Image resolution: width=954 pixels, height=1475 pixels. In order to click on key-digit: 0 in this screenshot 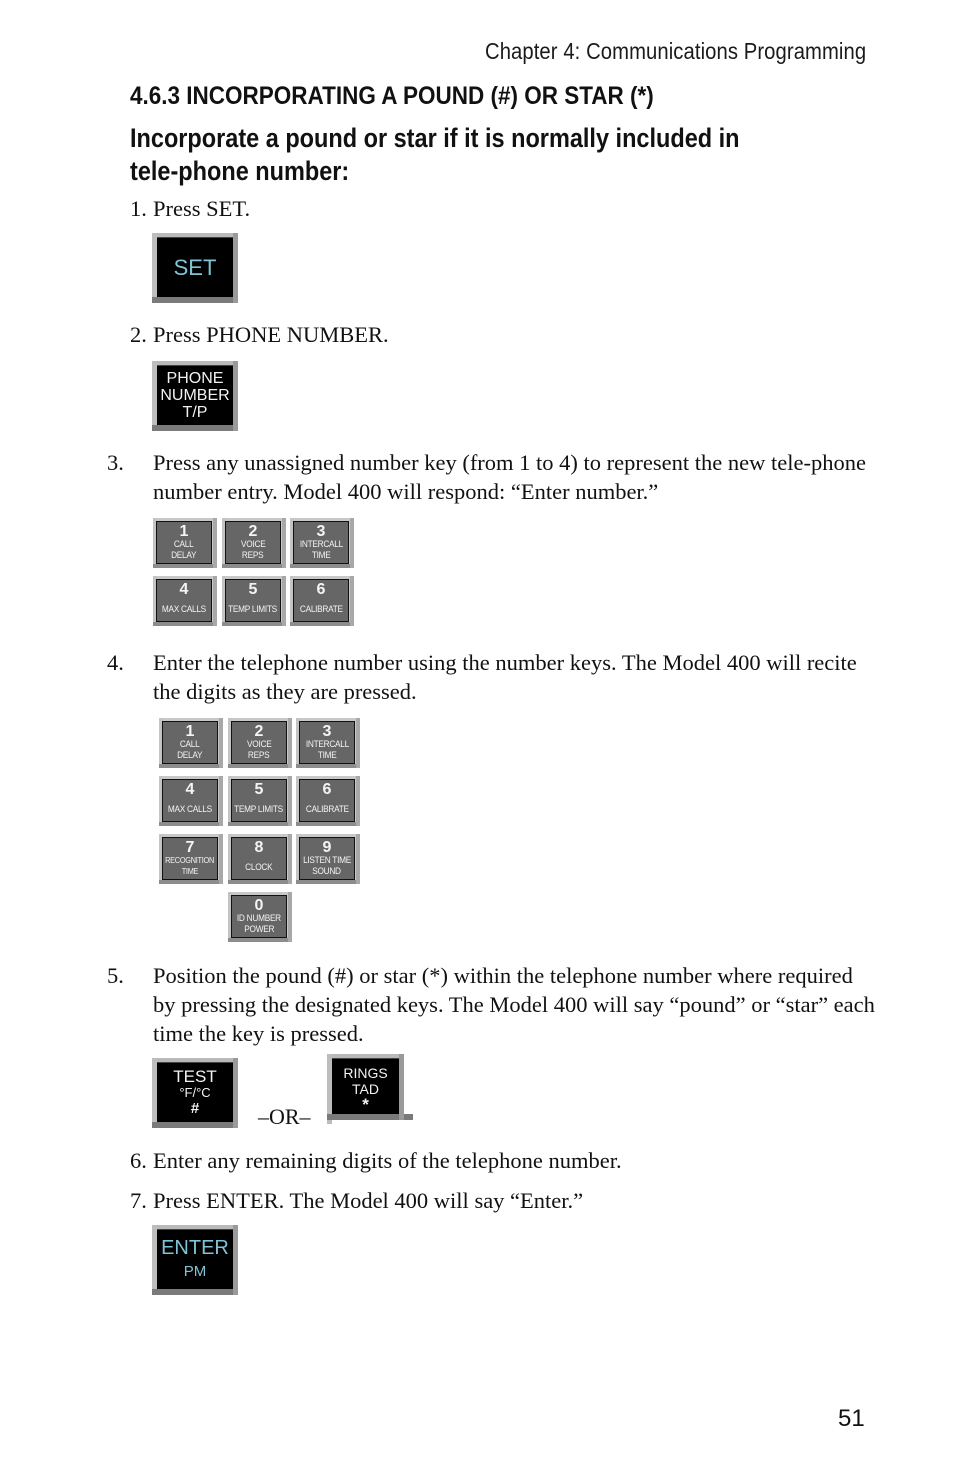, I will do `click(259, 905)`.